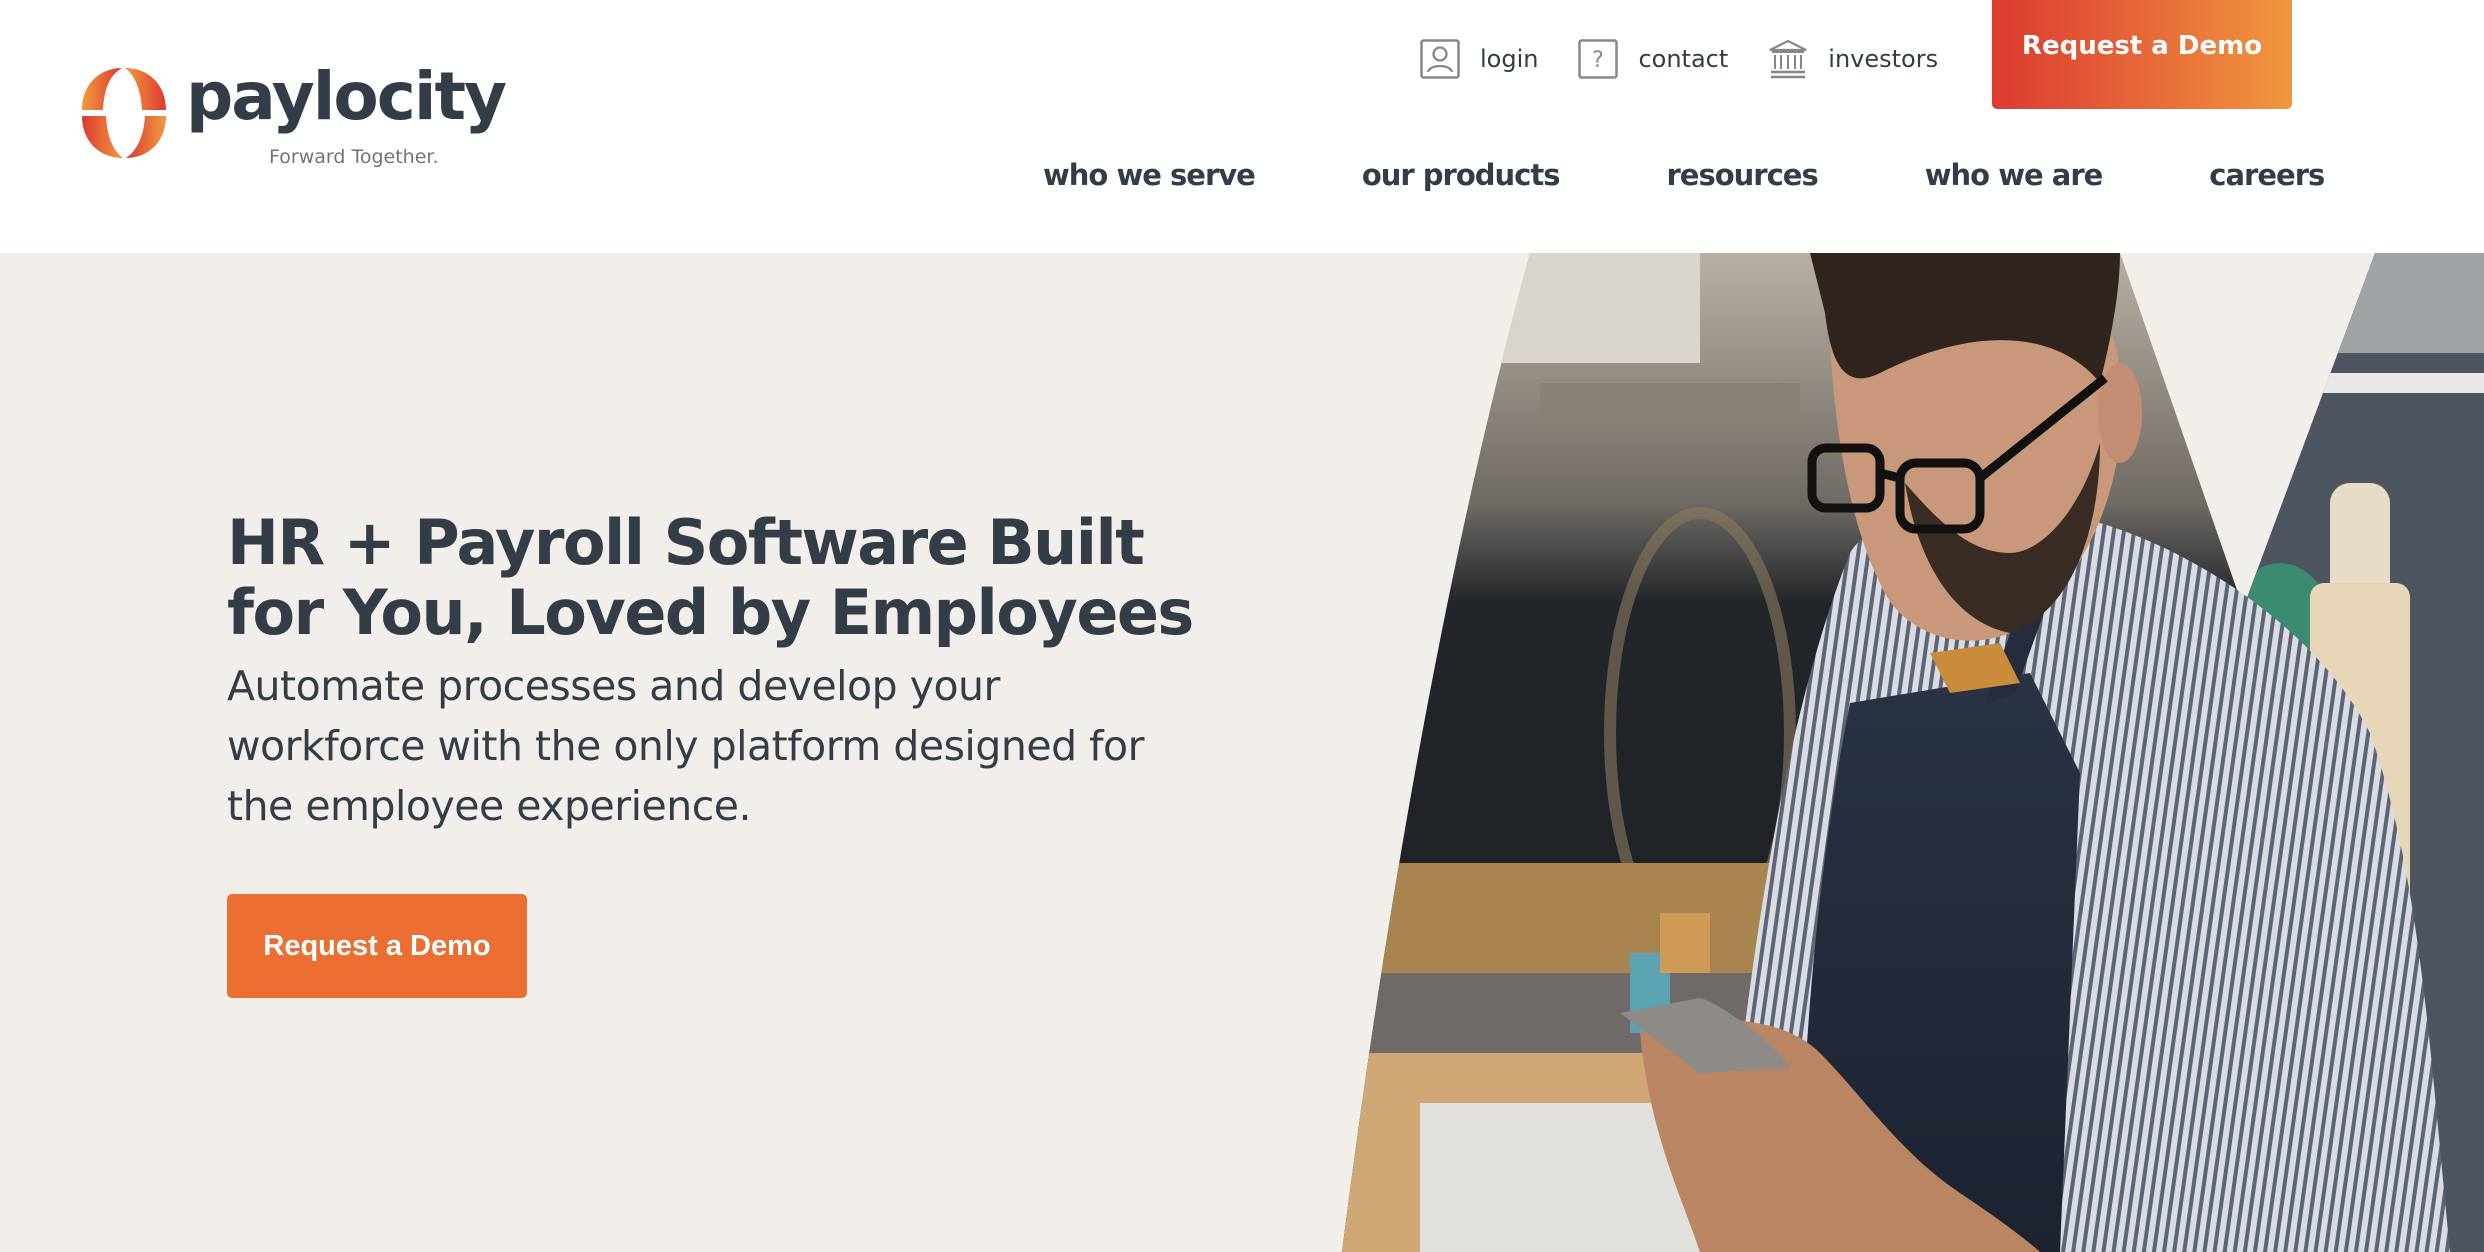 The width and height of the screenshot is (2484, 1252). What do you see at coordinates (1440, 59) in the screenshot?
I see `user-icon` at bounding box center [1440, 59].